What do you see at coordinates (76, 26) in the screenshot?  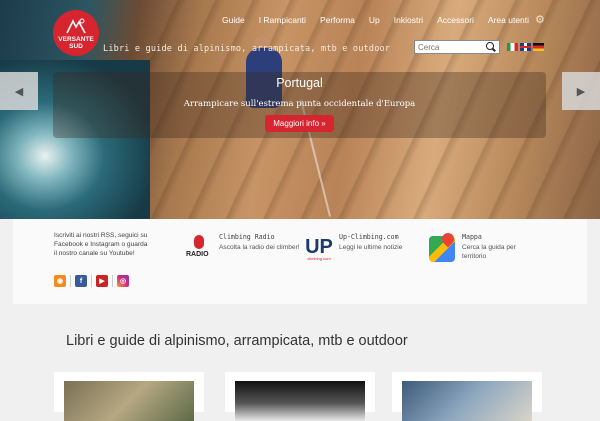 I see `logo-mountain-icon` at bounding box center [76, 26].